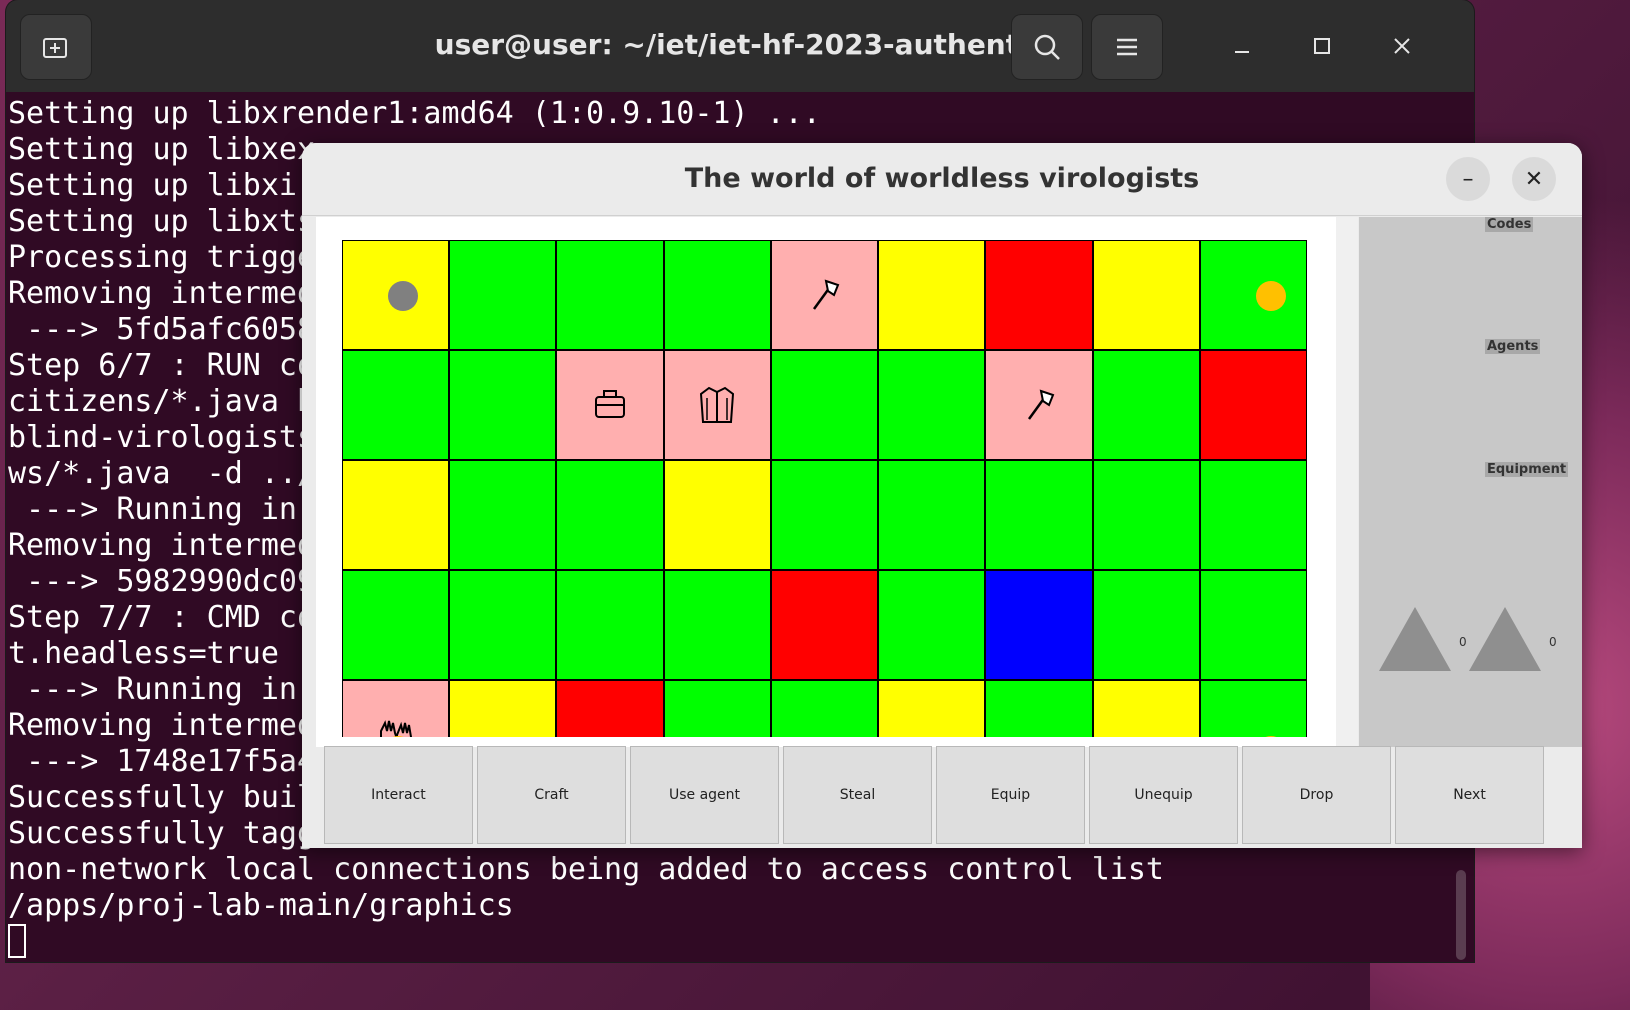 This screenshot has width=1630, height=1010. I want to click on craft-button: Craft, so click(551, 795).